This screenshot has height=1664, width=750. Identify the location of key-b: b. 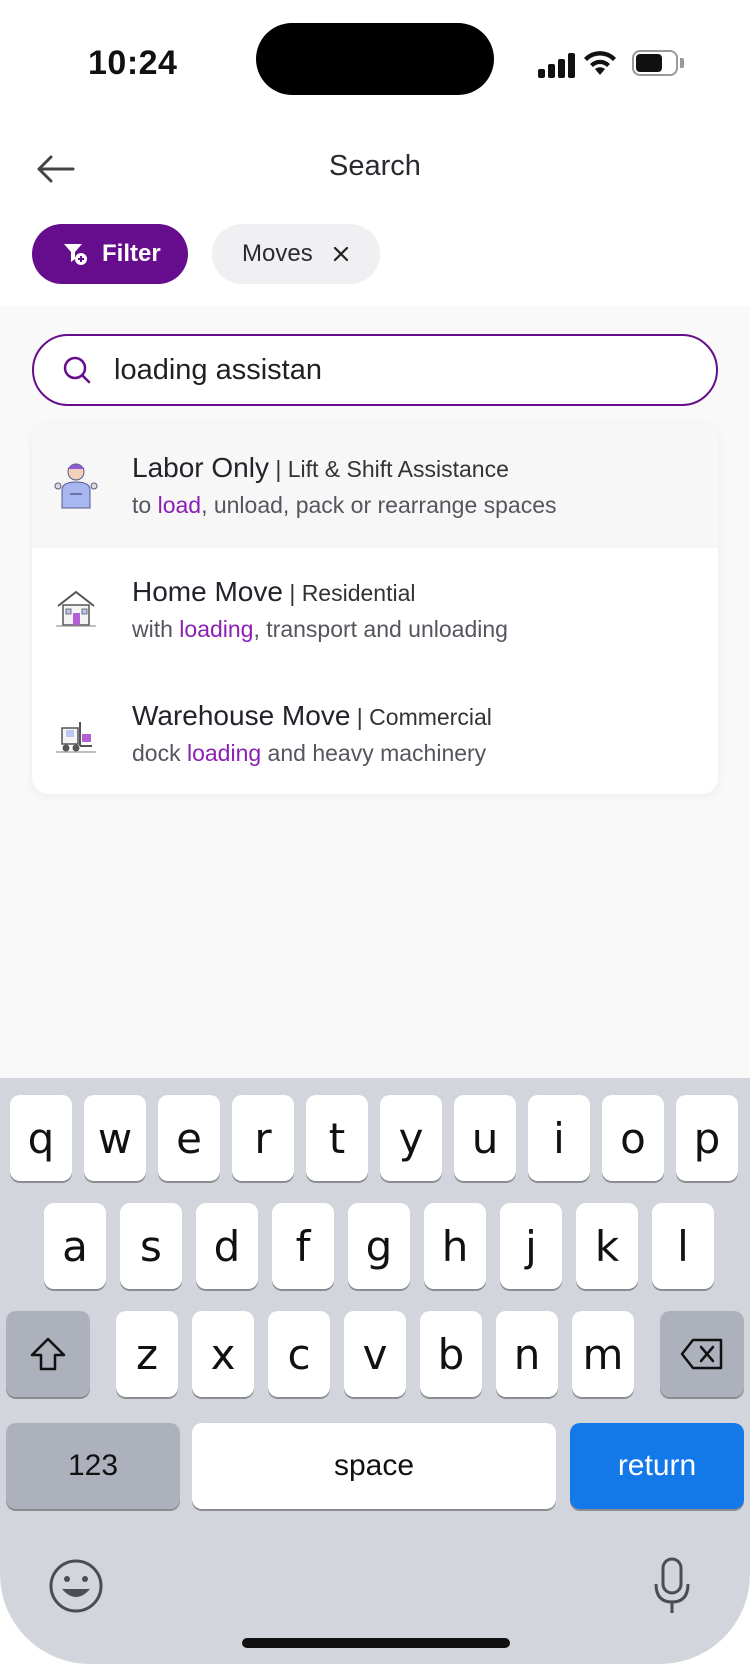
(451, 1354).